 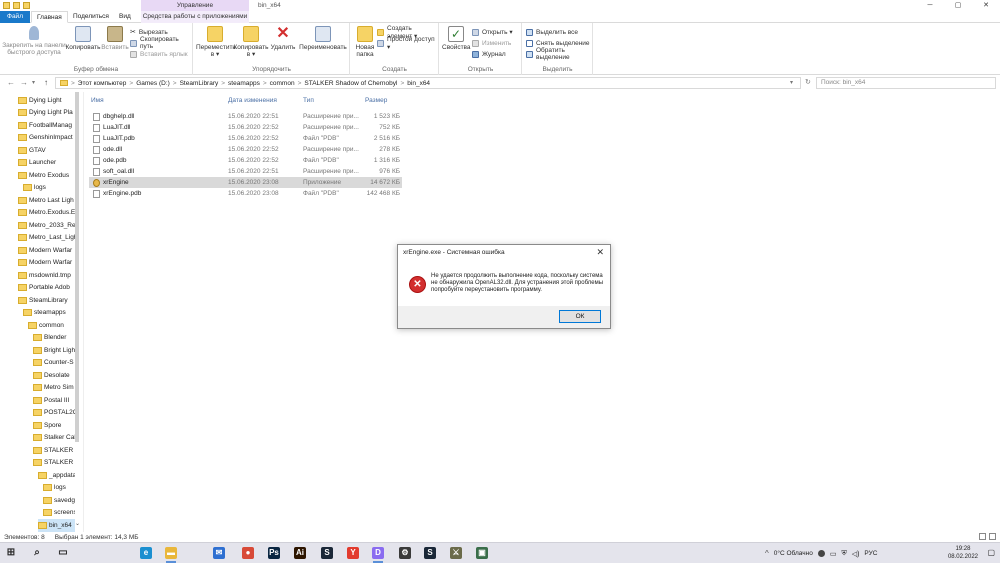 What do you see at coordinates (327, 553) in the screenshot?
I see `steam-icon: S` at bounding box center [327, 553].